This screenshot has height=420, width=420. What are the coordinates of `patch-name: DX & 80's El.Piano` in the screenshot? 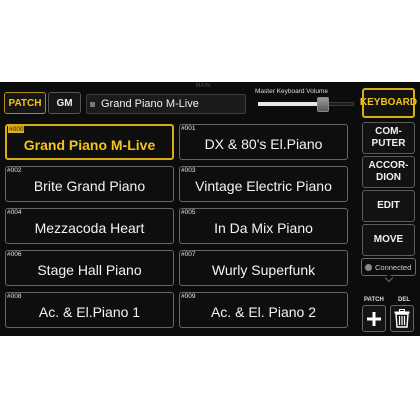 It's located at (263, 144).